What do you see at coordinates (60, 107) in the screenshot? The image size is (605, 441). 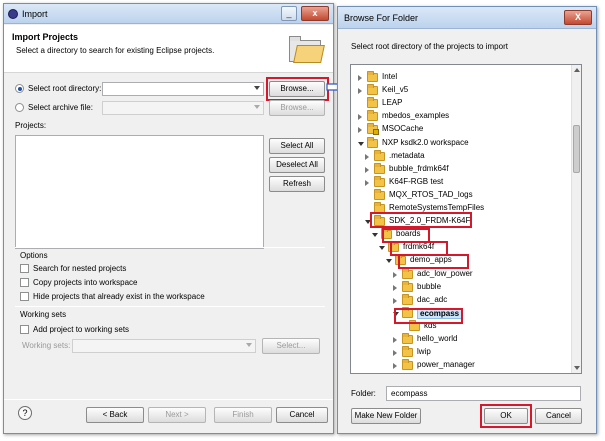 I see `archive-file-label: Select archive file:` at bounding box center [60, 107].